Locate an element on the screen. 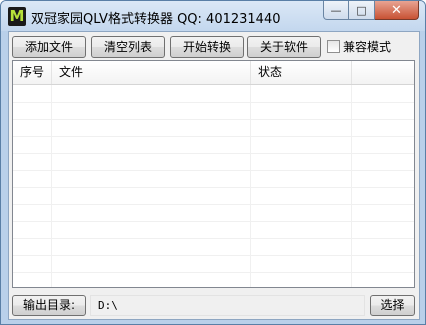  compat-mode-checkbox: 兼容模式 is located at coordinates (359, 46).